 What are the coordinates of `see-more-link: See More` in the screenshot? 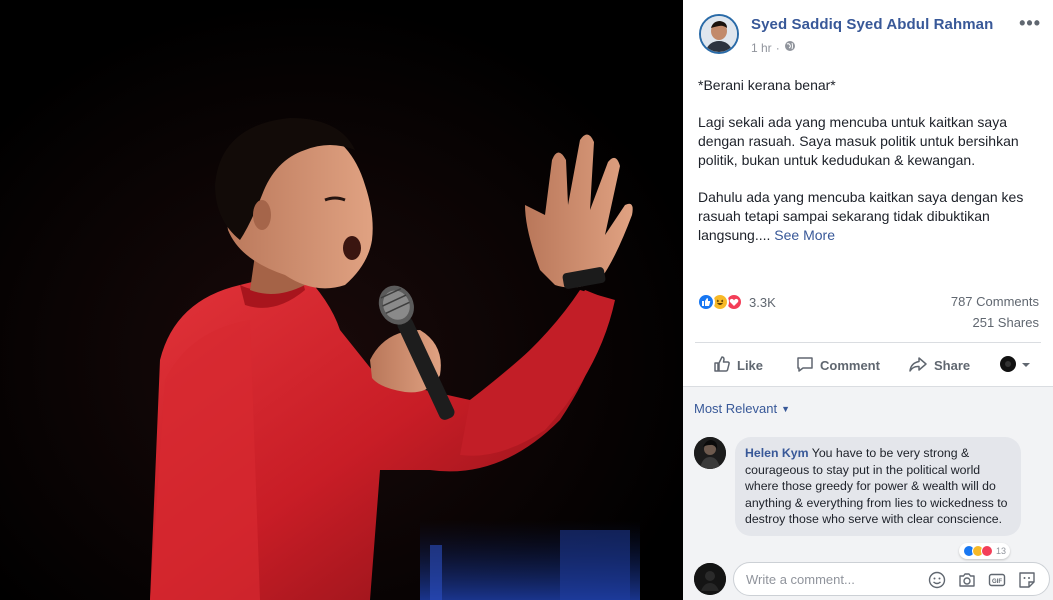 It's located at (804, 235).